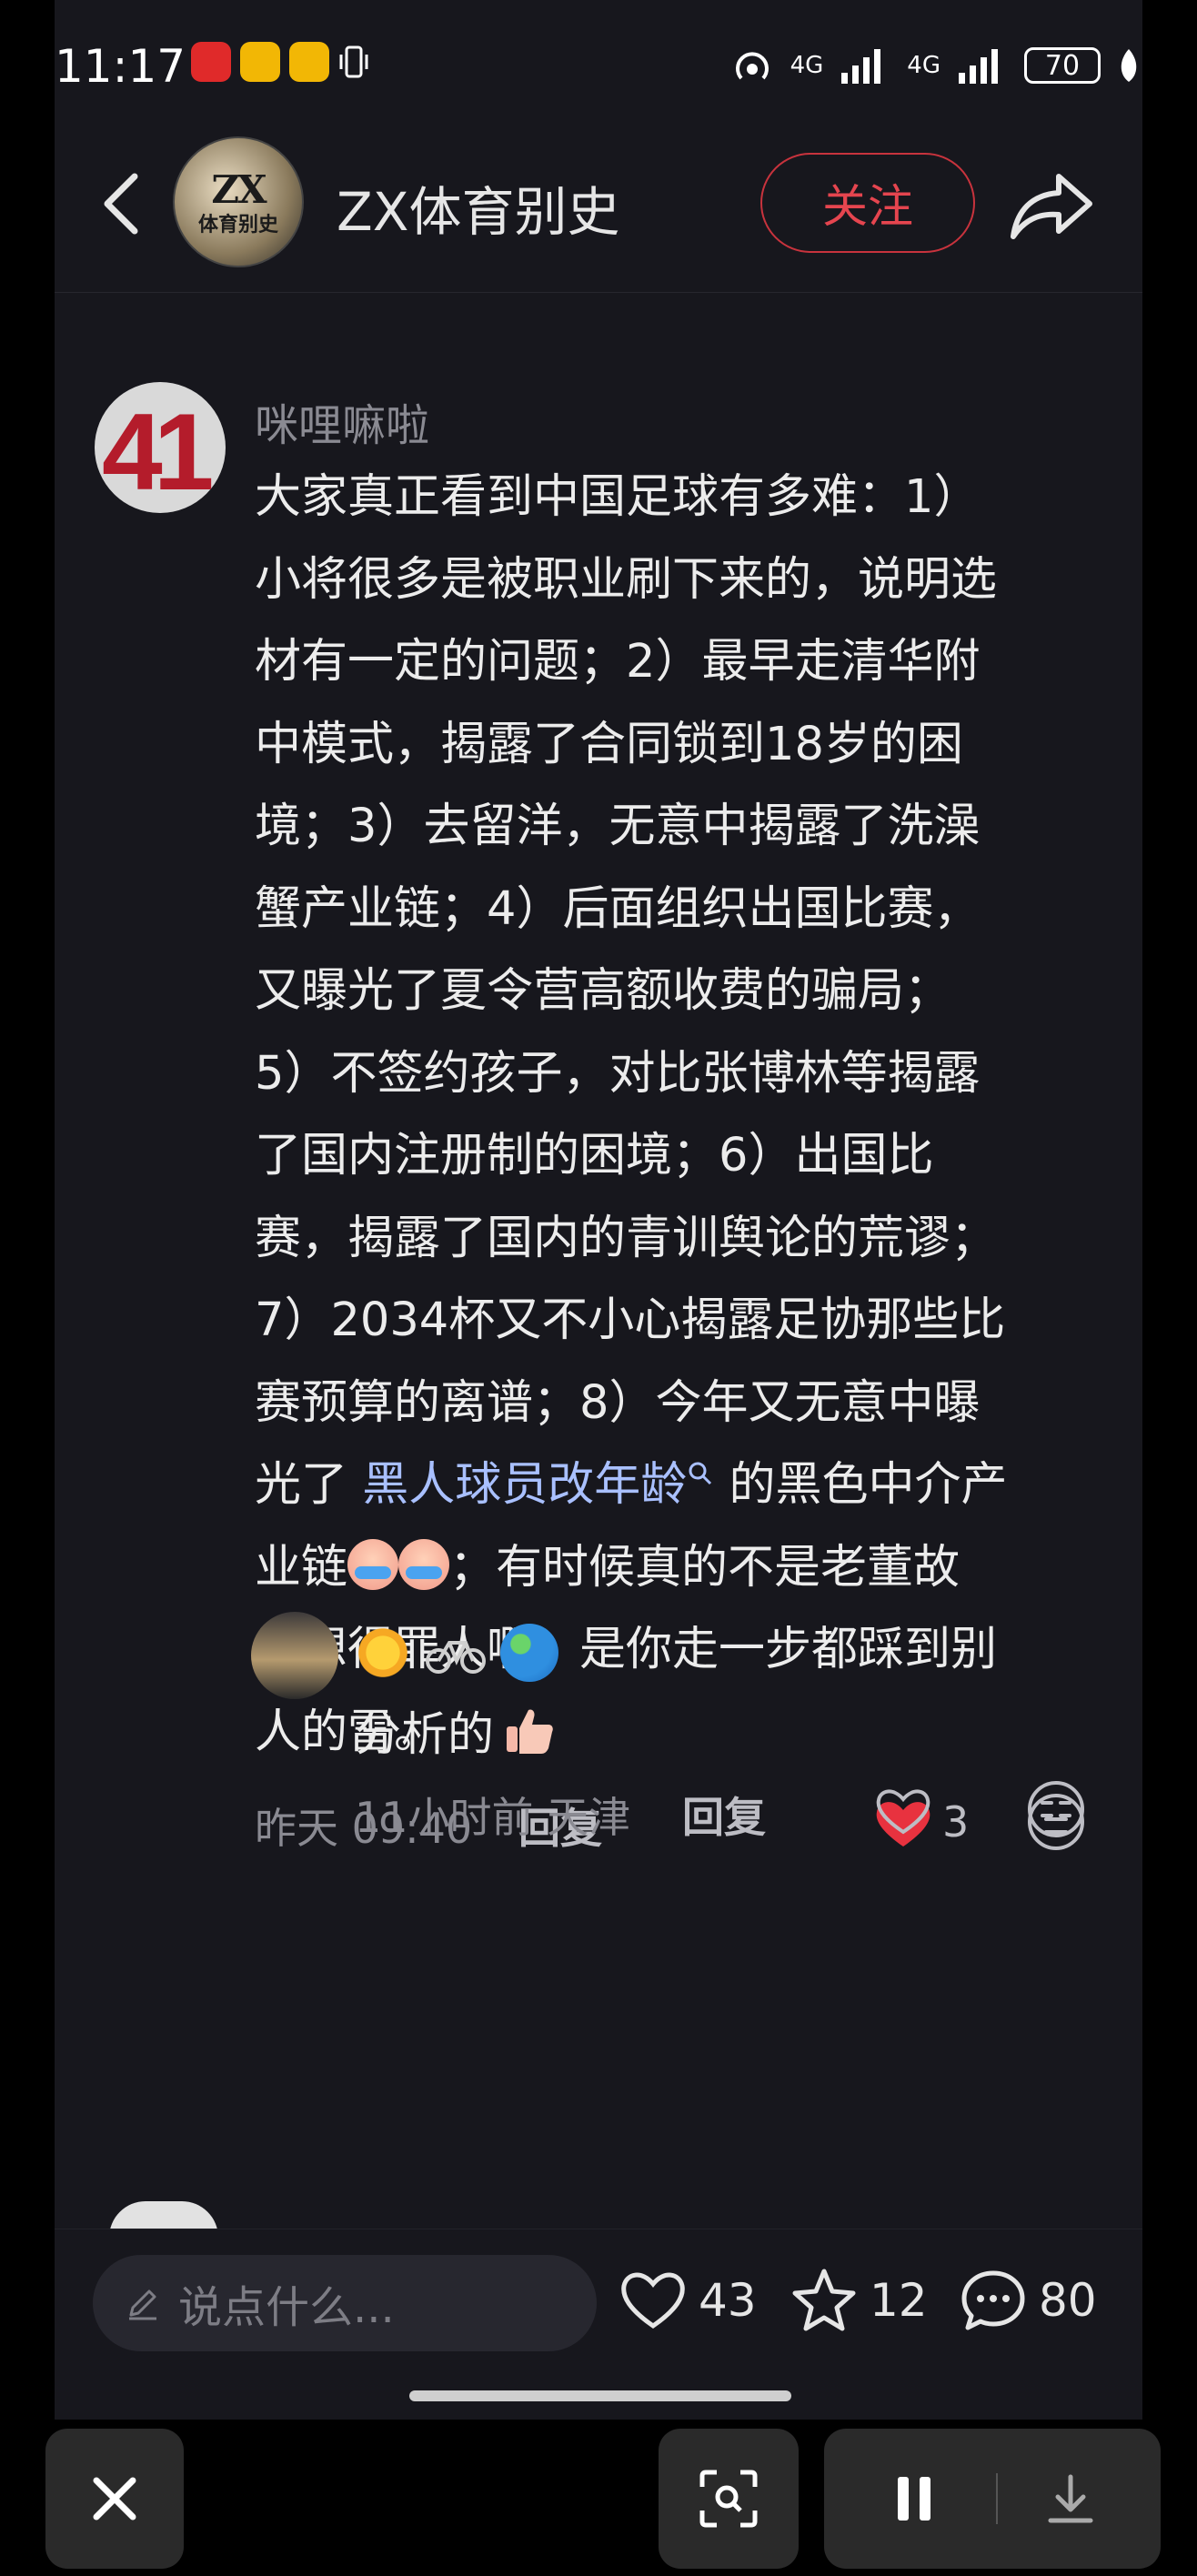  I want to click on bicycle-emoji-icon, so click(456, 1657).